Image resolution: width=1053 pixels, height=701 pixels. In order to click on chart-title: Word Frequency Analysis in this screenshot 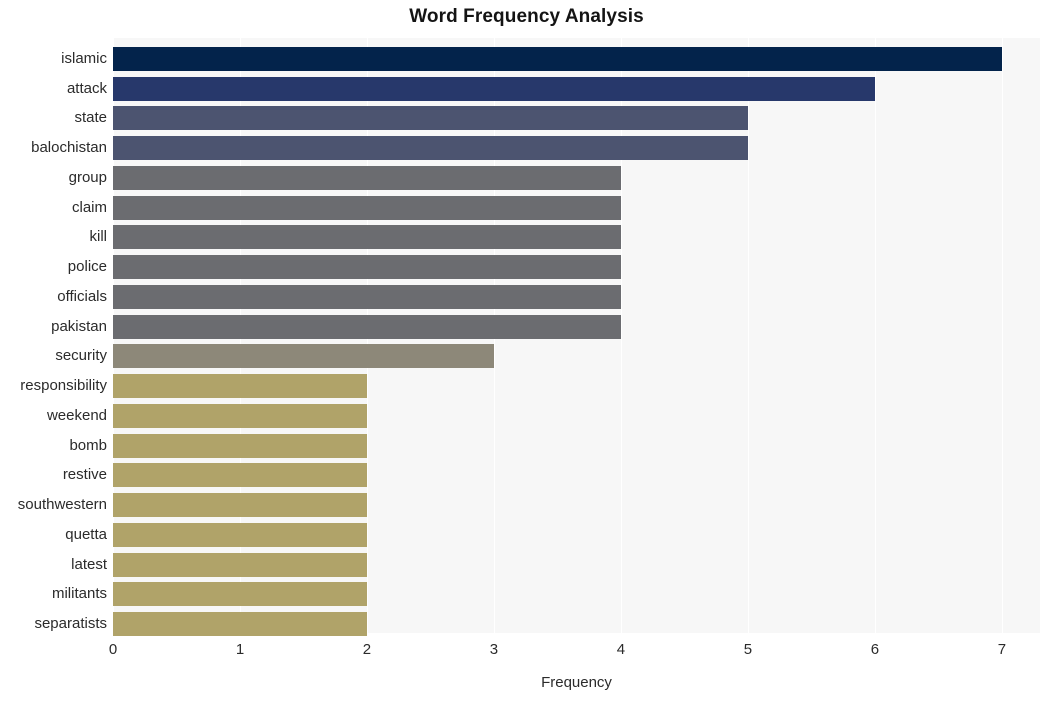, I will do `click(526, 16)`.